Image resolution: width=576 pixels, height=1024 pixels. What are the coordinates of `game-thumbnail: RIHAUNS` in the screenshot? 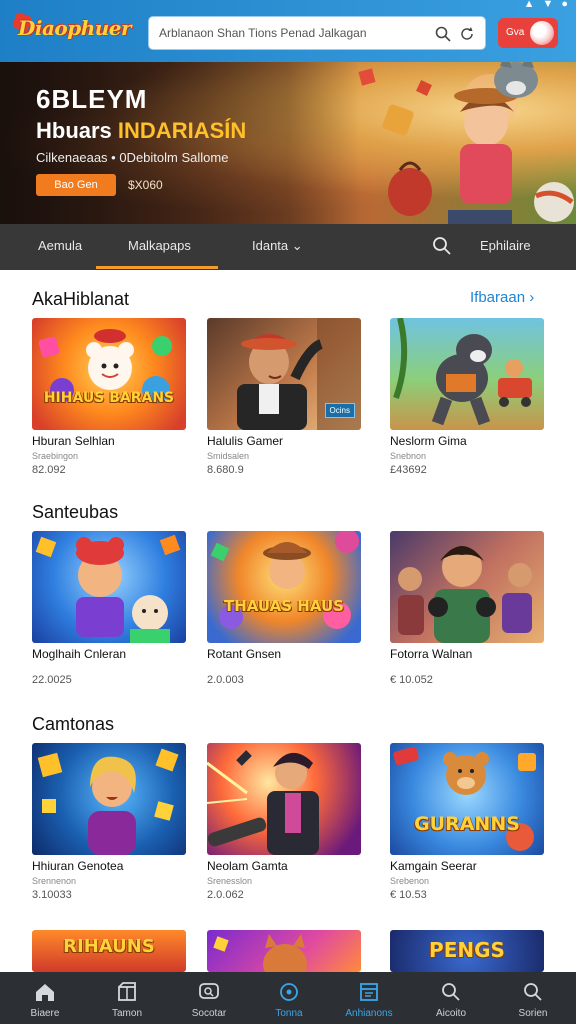 It's located at (109, 951).